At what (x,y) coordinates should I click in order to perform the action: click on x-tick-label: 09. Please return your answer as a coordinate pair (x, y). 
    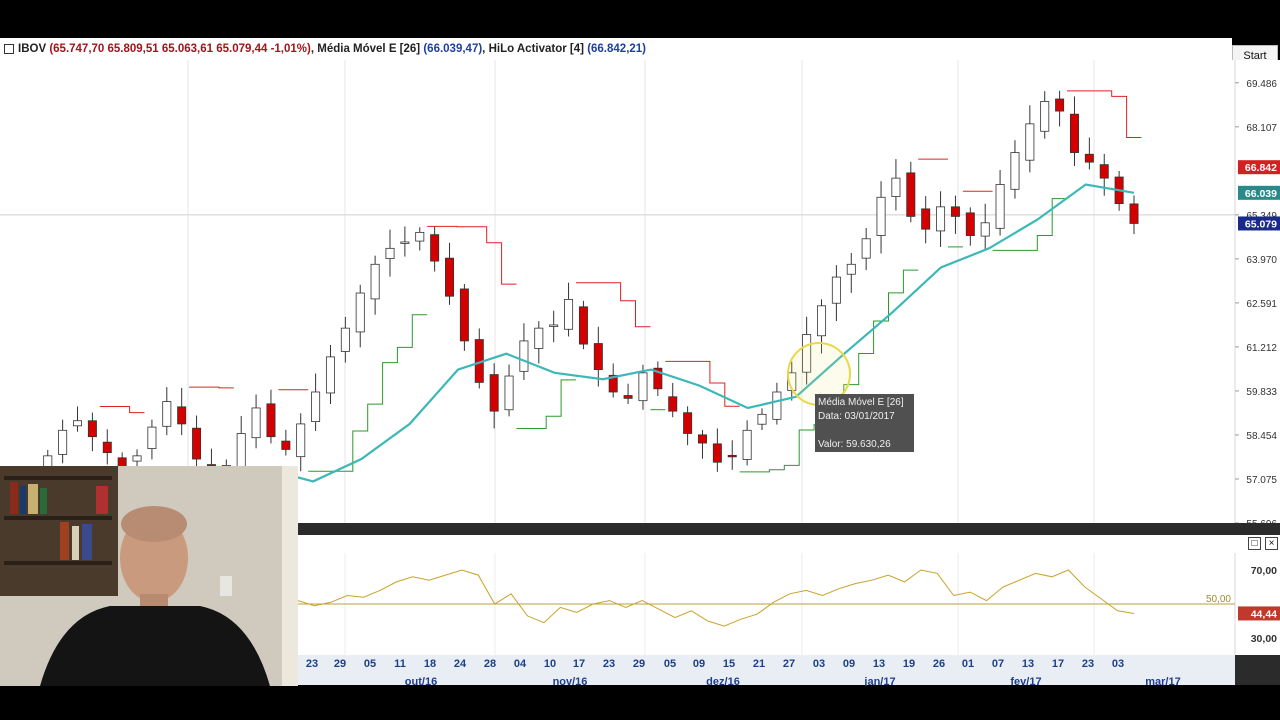
    Looking at the image, I should click on (849, 664).